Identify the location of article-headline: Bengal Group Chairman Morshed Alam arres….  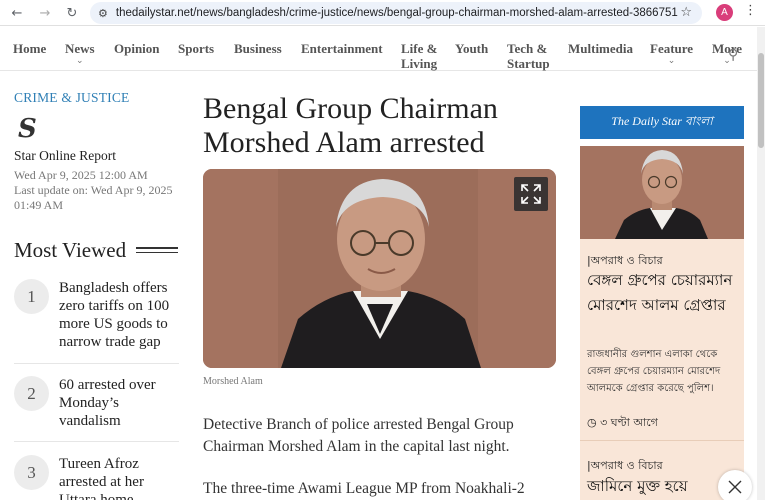
(350, 125).